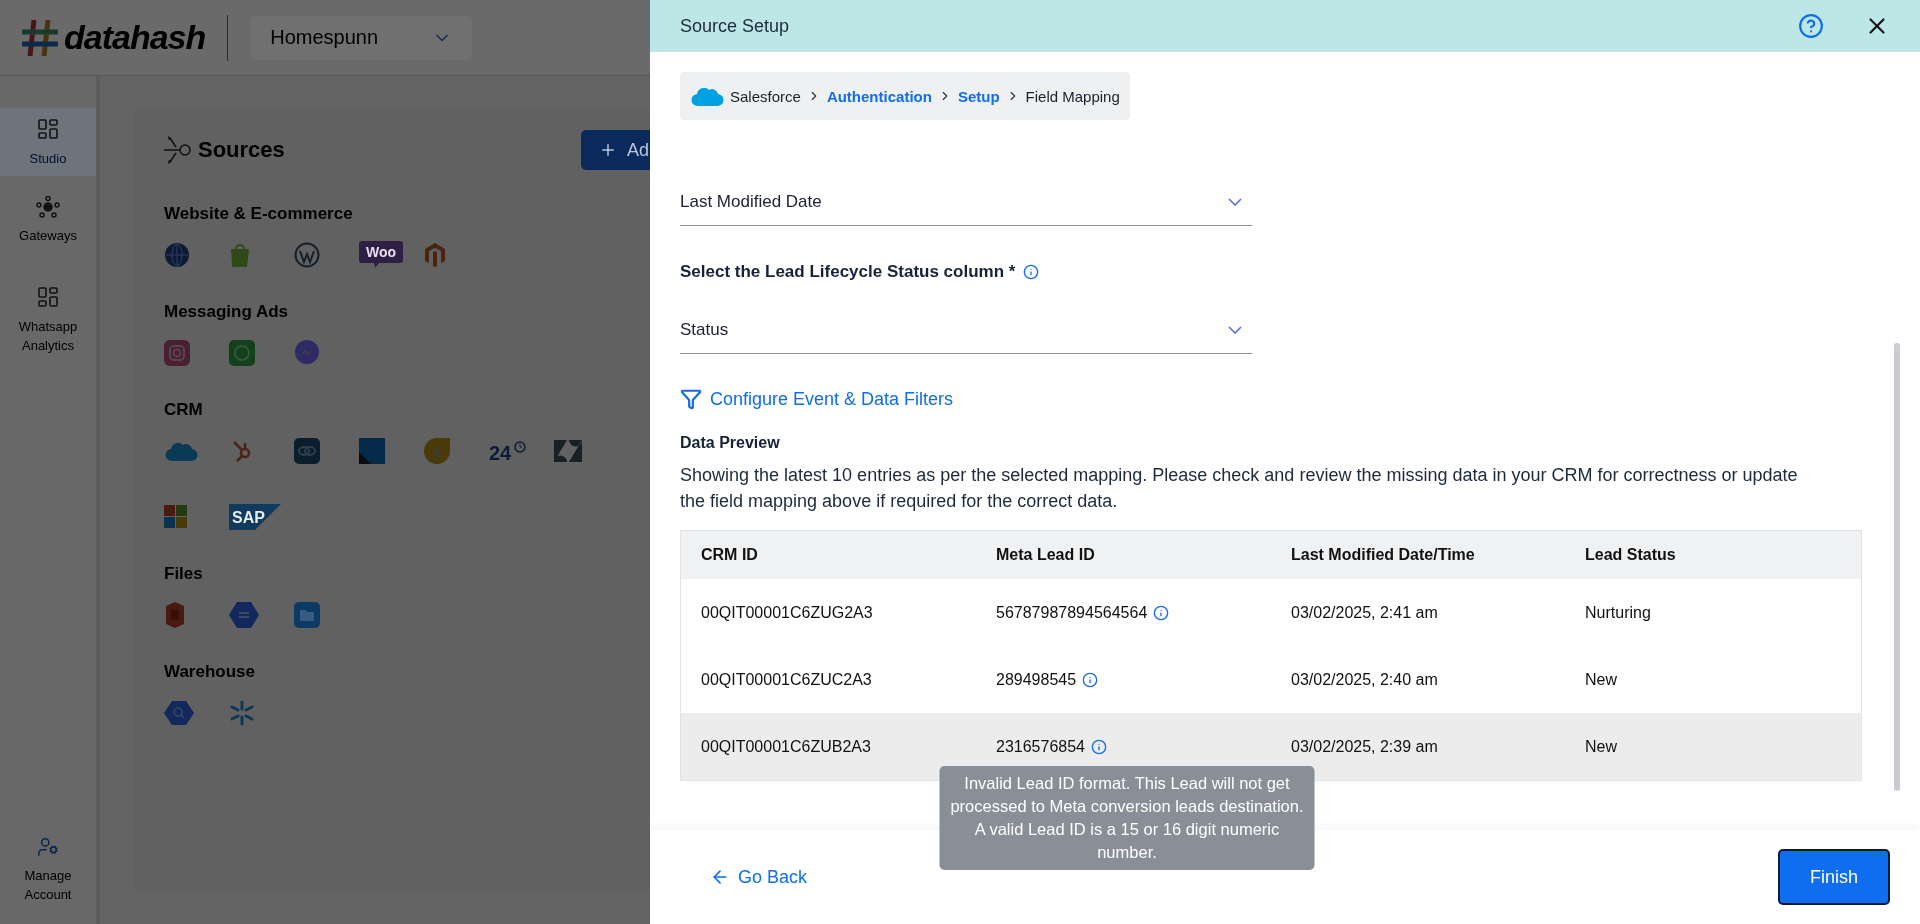 This screenshot has height=924, width=1920. Describe the element at coordinates (568, 451) in the screenshot. I see `z-logo-icon` at that location.